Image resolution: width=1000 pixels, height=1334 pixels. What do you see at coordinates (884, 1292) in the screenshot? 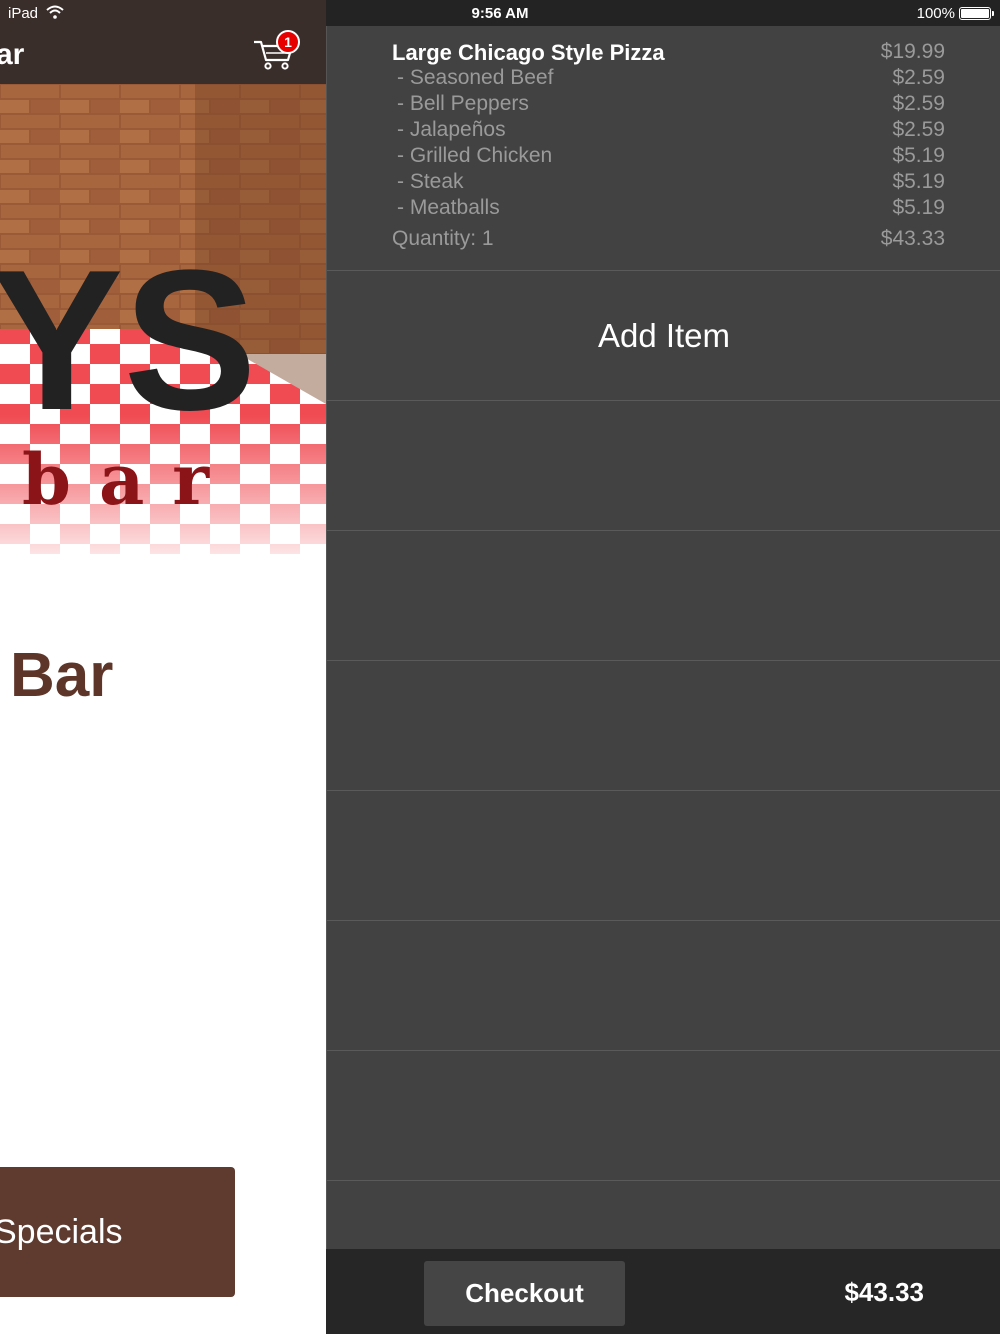
I see `cart-total: $43.33` at bounding box center [884, 1292].